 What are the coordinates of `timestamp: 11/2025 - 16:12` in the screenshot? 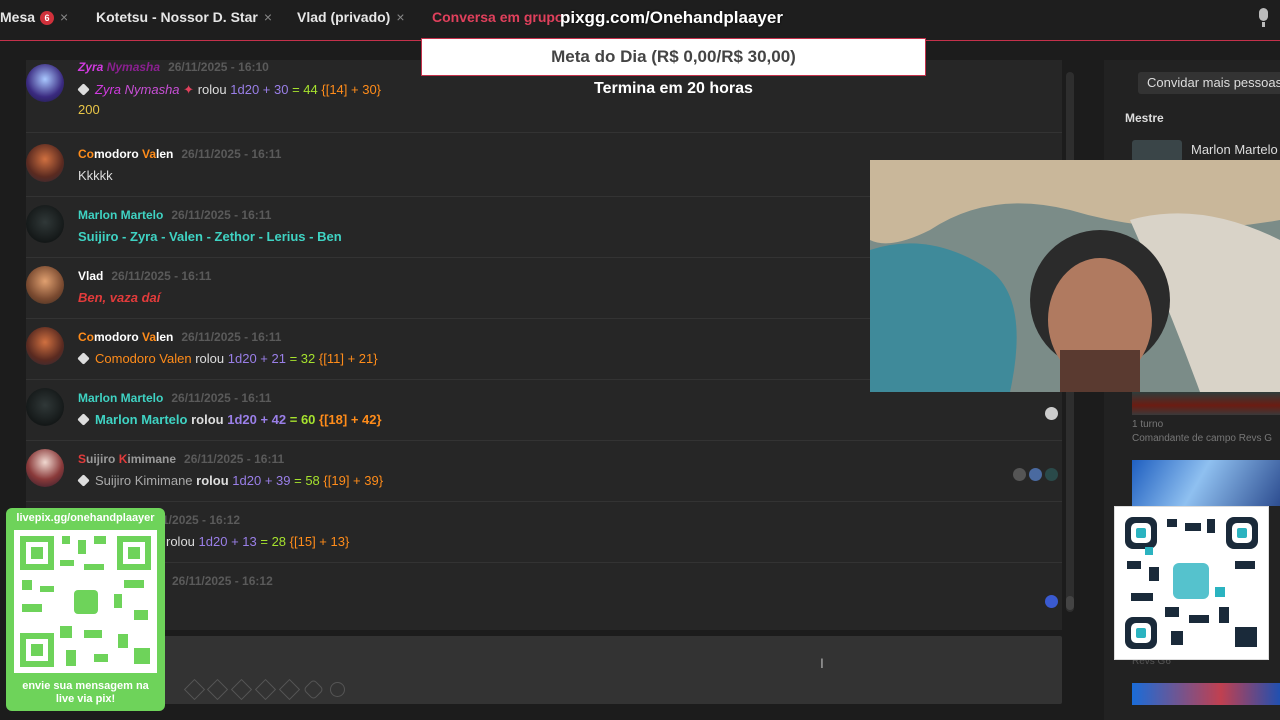 It's located at (198, 520).